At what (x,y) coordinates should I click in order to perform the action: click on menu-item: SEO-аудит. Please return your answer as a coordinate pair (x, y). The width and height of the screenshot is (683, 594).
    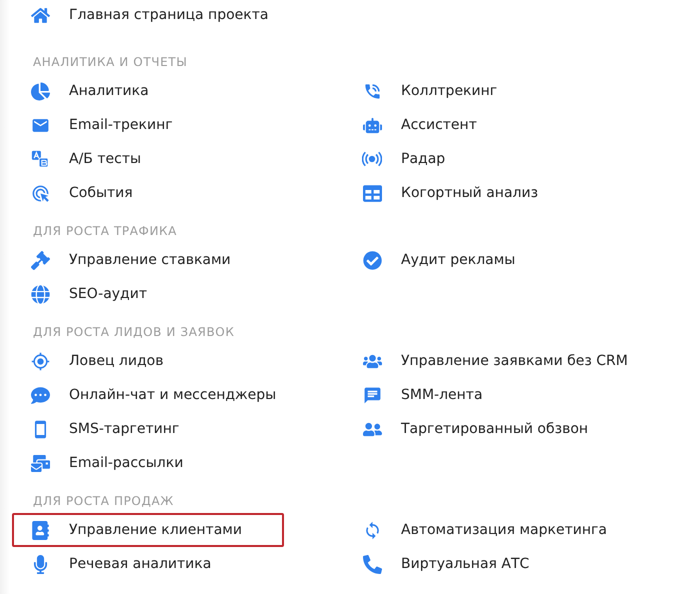
    Looking at the image, I should click on (100, 294).